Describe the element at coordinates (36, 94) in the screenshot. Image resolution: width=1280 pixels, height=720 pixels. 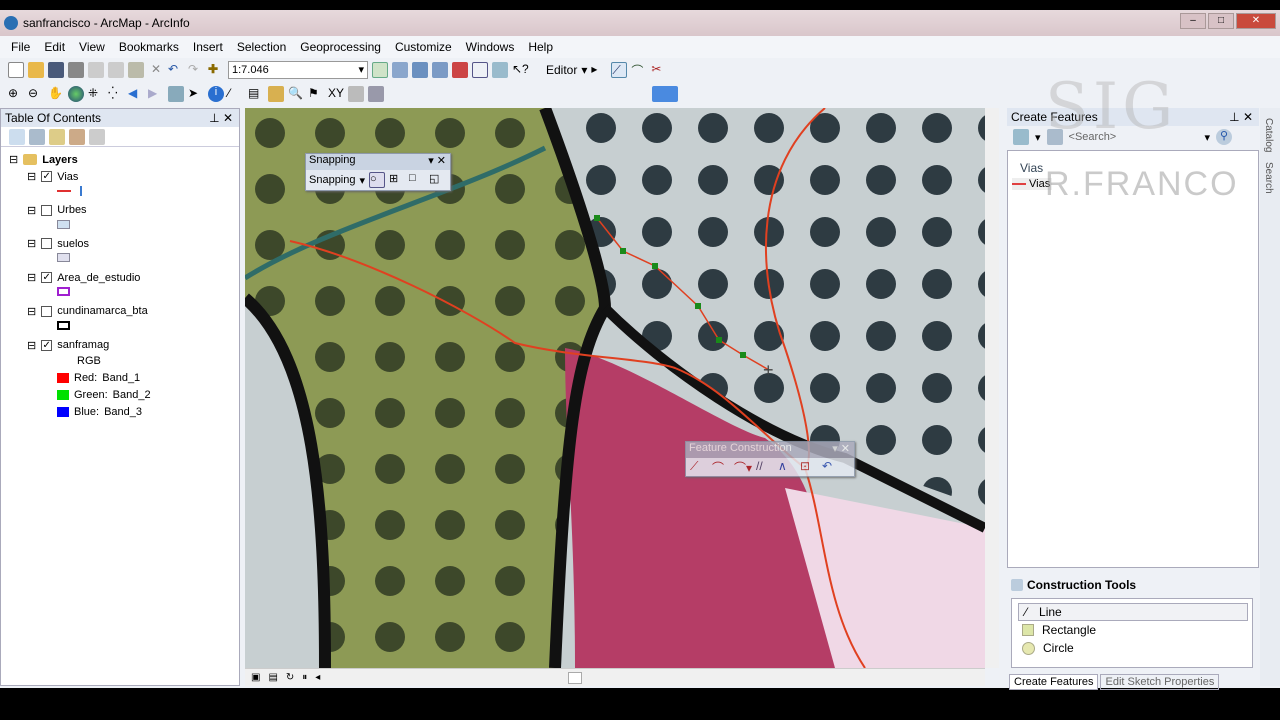
I see `zoom-out-icon: ⊖` at that location.